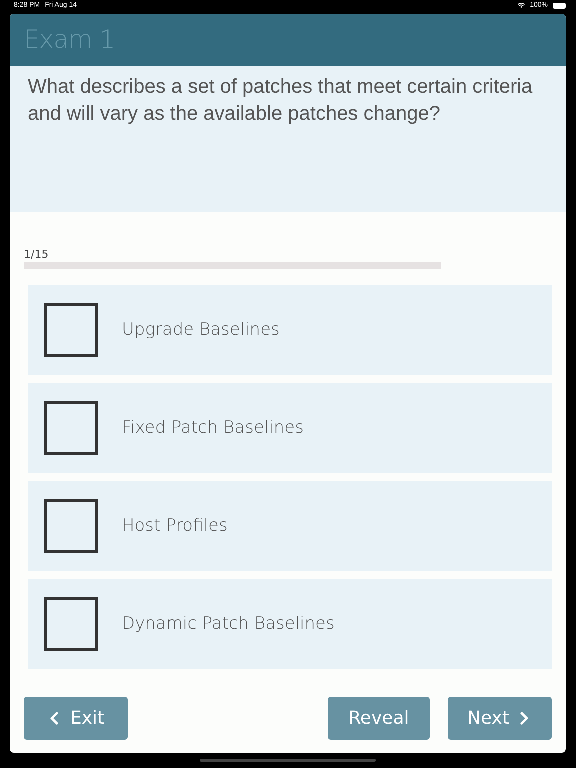 The image size is (576, 768). Describe the element at coordinates (175, 526) in the screenshot. I see `option-label: Host Profiles` at that location.